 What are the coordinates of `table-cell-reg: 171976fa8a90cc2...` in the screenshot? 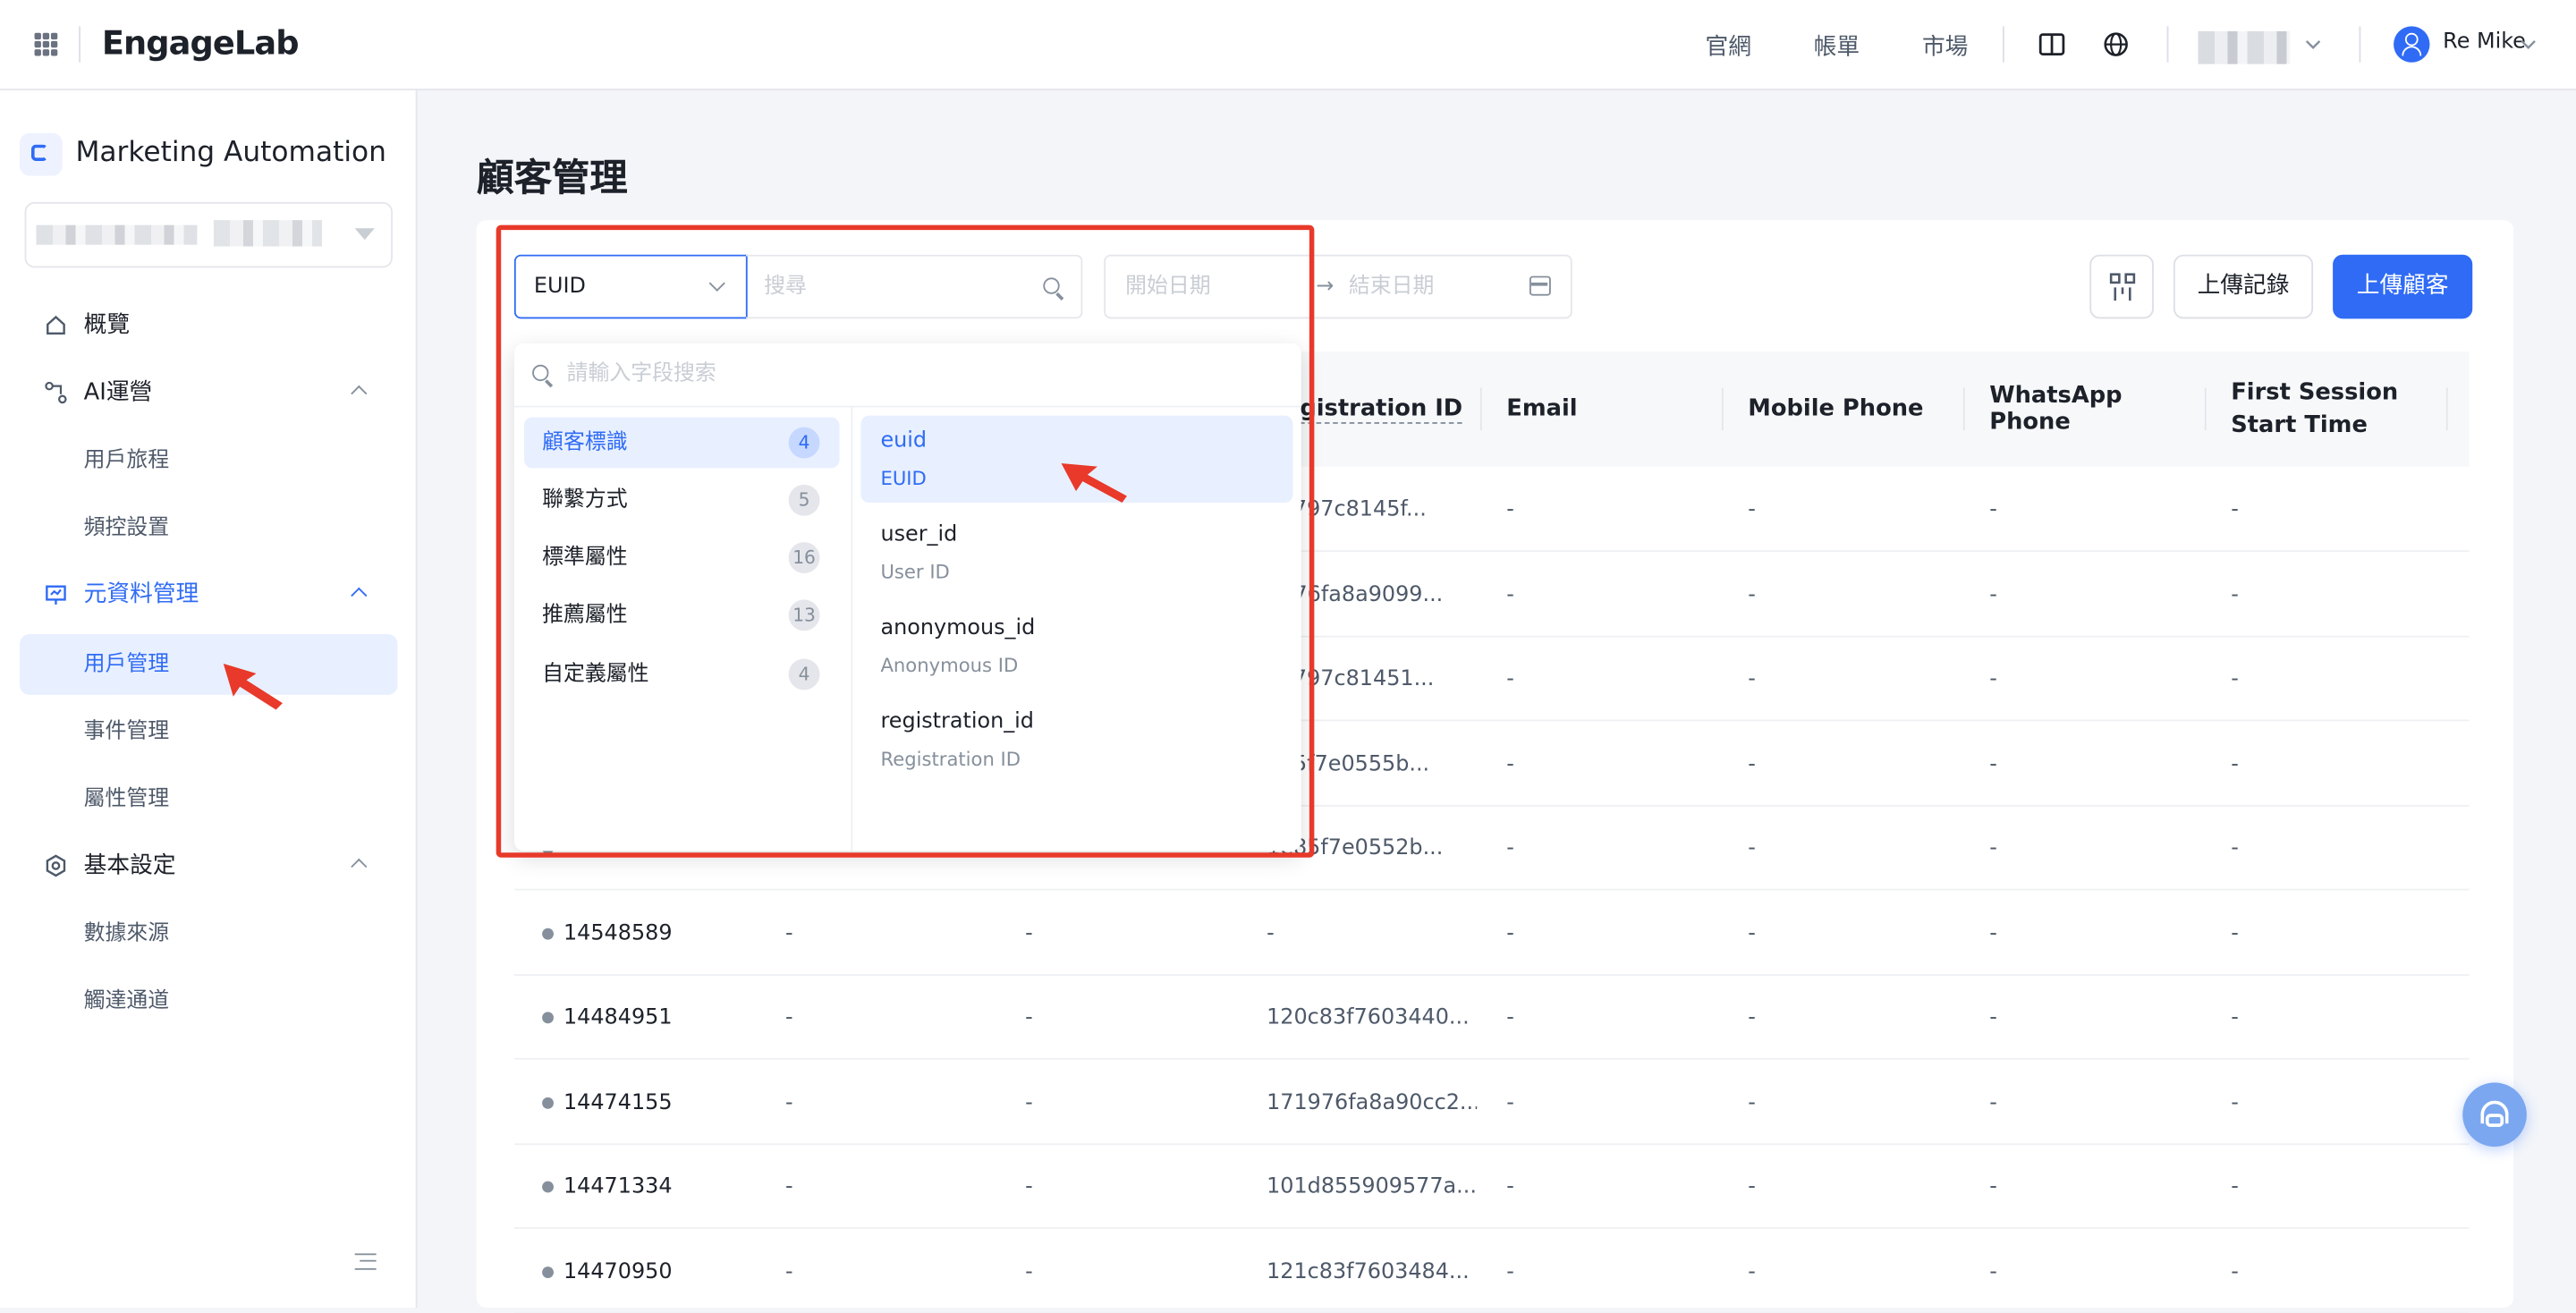 It's located at (1372, 1102).